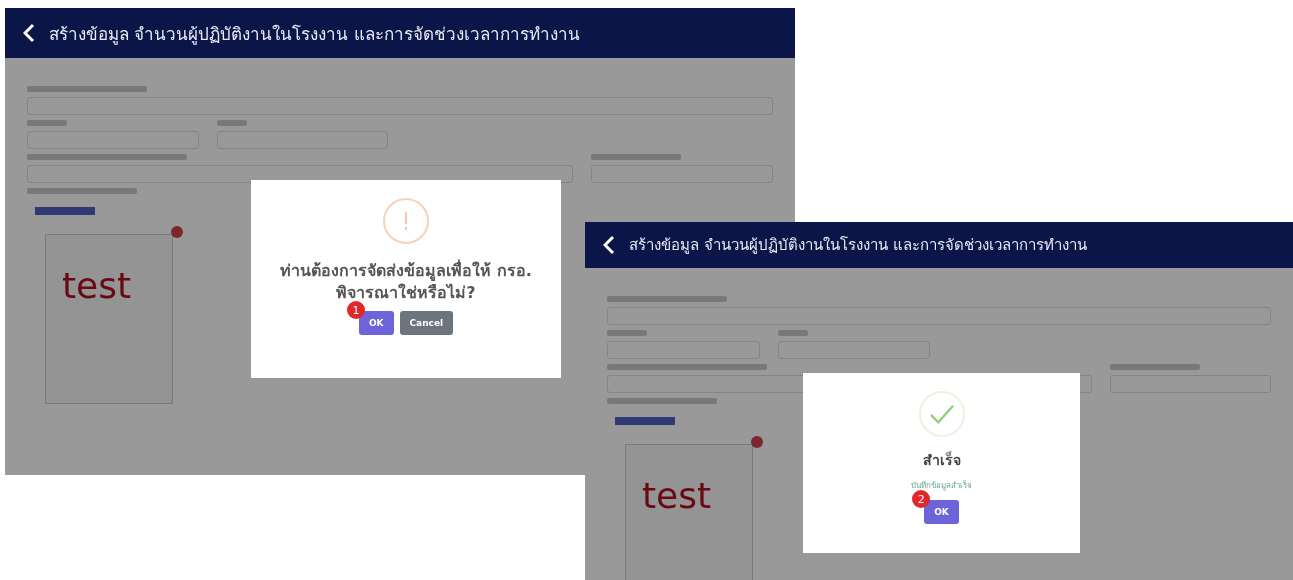 This screenshot has width=1293, height=580. What do you see at coordinates (300, 174) in the screenshot?
I see `number-field` at bounding box center [300, 174].